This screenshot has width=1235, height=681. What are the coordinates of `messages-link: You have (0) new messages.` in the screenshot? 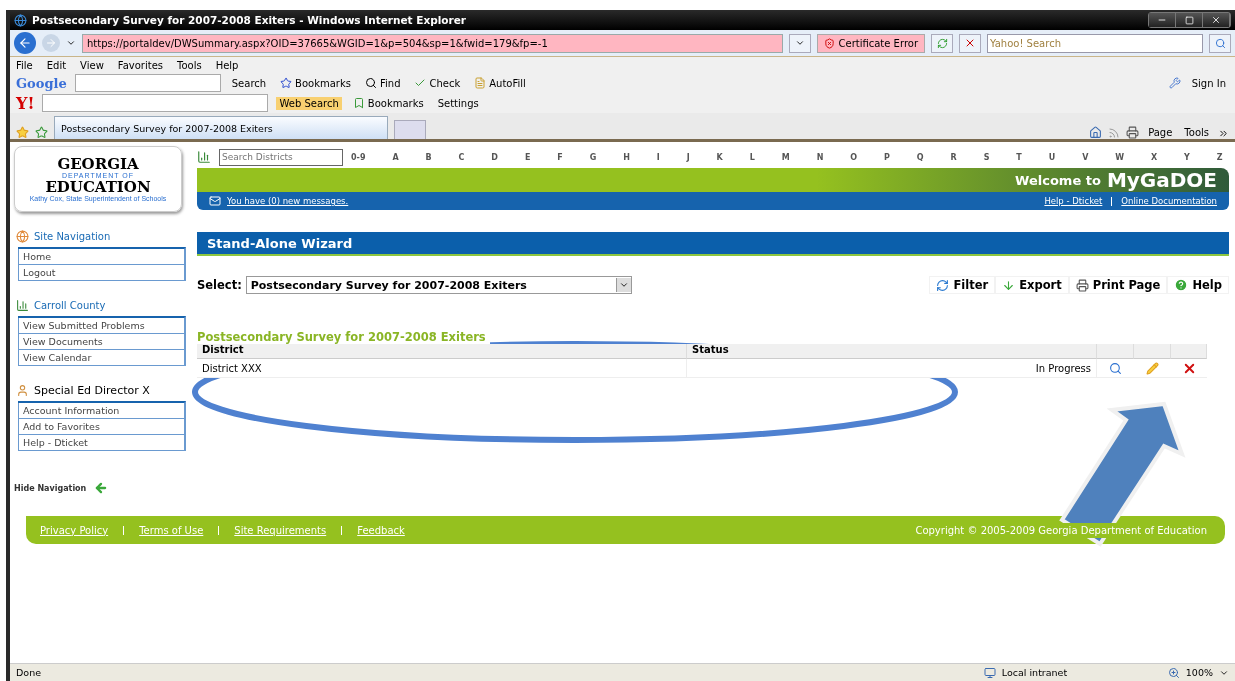 It's located at (288, 201).